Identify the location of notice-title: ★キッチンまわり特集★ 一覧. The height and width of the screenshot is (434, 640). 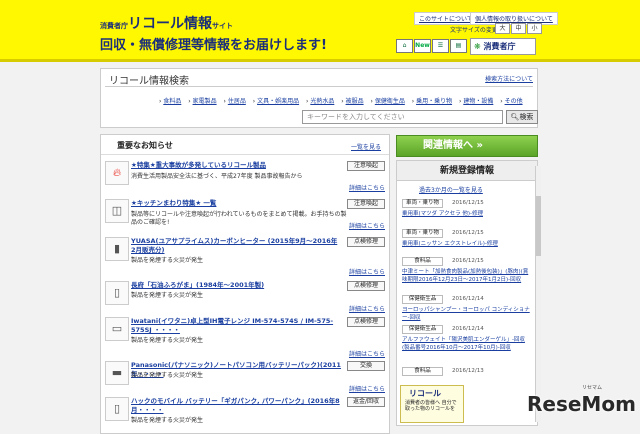
(236, 203).